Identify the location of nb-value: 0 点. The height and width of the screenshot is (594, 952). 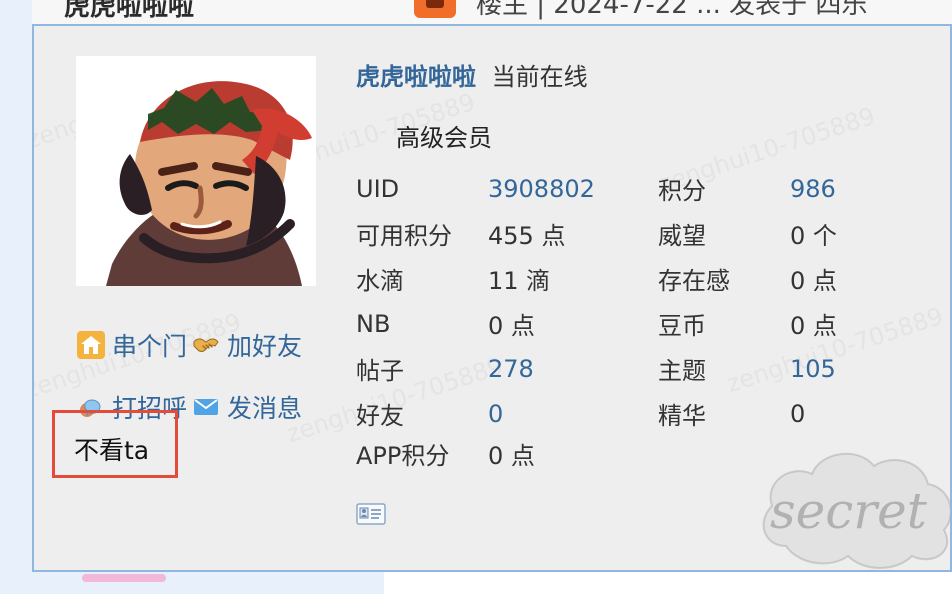
(511, 326).